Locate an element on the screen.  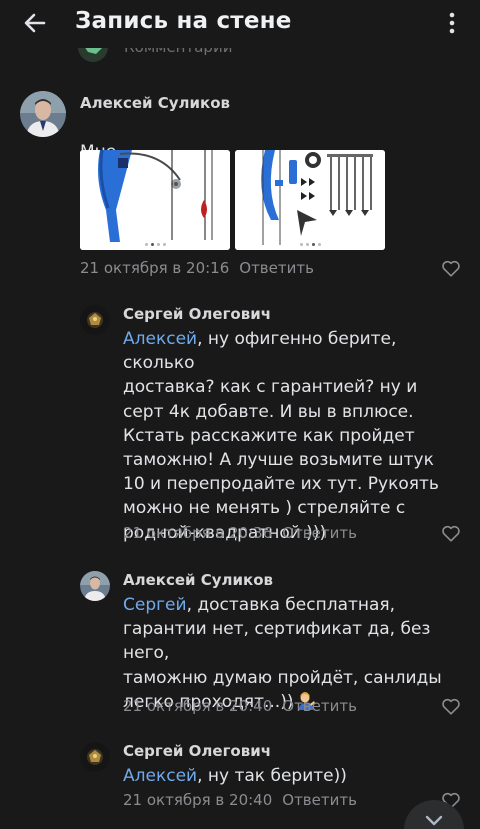
more-menu-button is located at coordinates (452, 23).